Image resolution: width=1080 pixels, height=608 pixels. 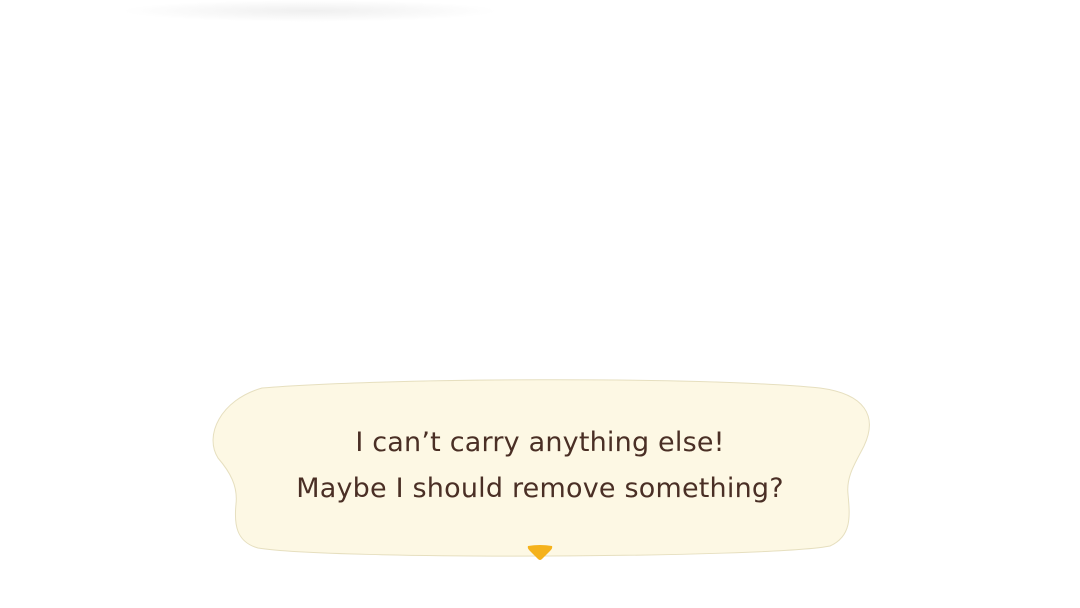 What do you see at coordinates (310, 11) in the screenshot?
I see `background-smudge` at bounding box center [310, 11].